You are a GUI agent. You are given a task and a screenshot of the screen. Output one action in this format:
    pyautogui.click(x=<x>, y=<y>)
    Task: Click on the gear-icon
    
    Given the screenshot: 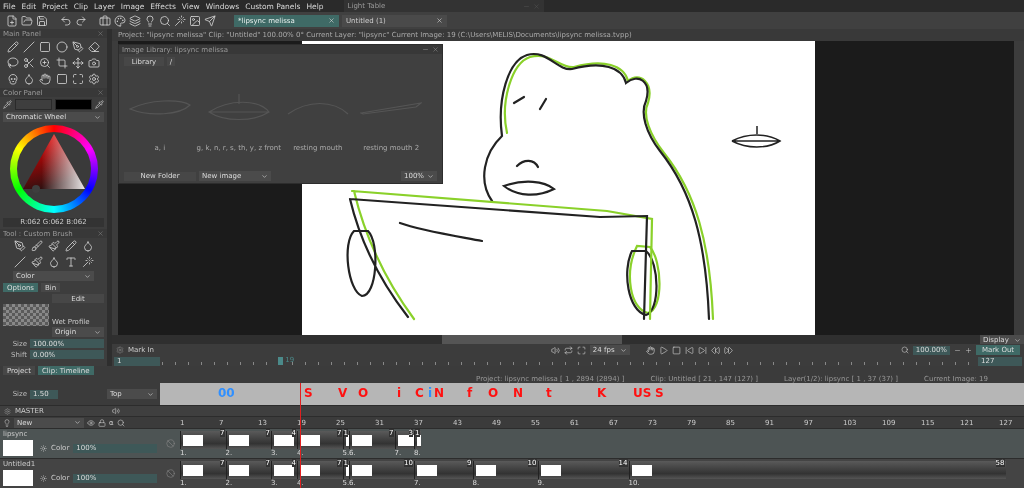 What is the action you would take?
    pyautogui.click(x=93, y=79)
    